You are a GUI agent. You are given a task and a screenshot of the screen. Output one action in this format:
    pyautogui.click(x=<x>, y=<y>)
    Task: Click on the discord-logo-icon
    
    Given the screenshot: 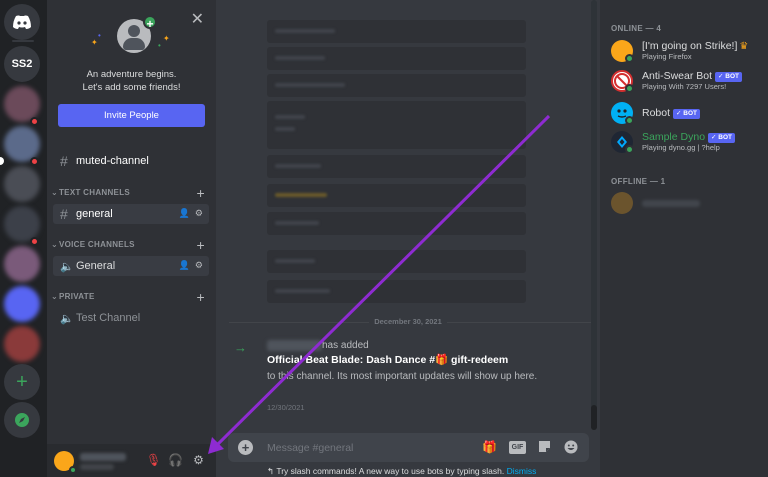 What is the action you would take?
    pyautogui.click(x=22, y=22)
    